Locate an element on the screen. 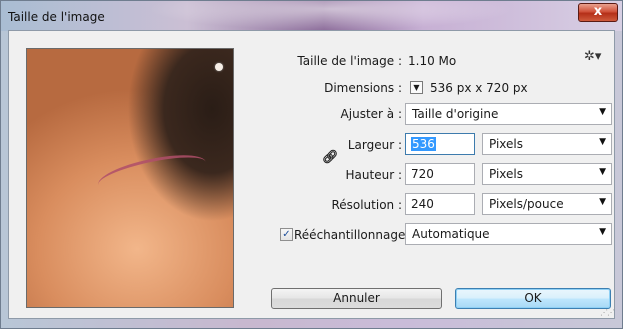 This screenshot has width=623, height=329. window-title: Taille de l'image is located at coordinates (56, 17).